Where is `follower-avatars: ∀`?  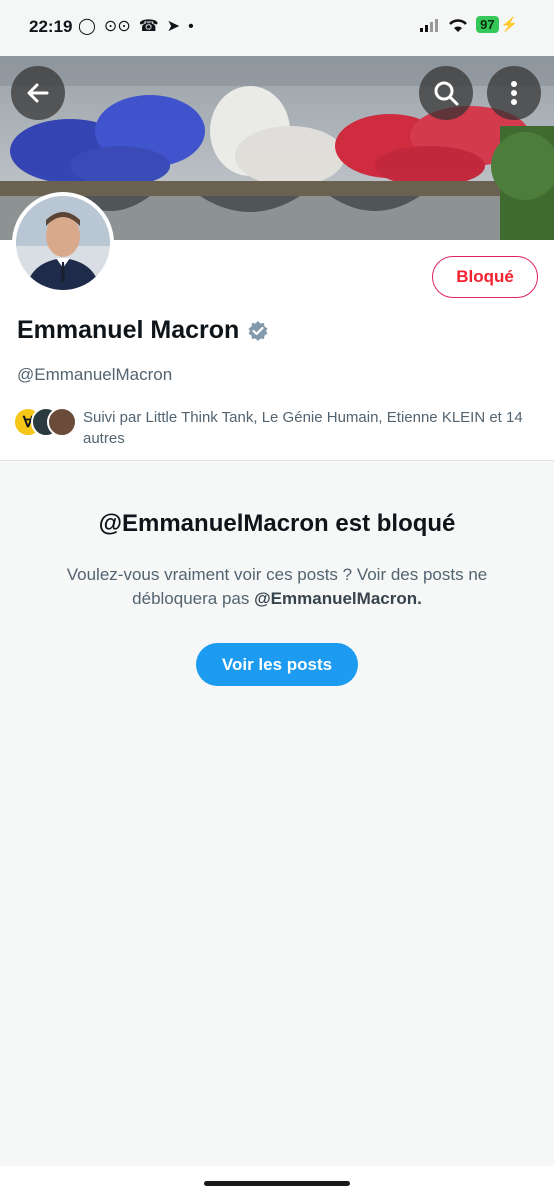 follower-avatars: ∀ is located at coordinates (45, 422).